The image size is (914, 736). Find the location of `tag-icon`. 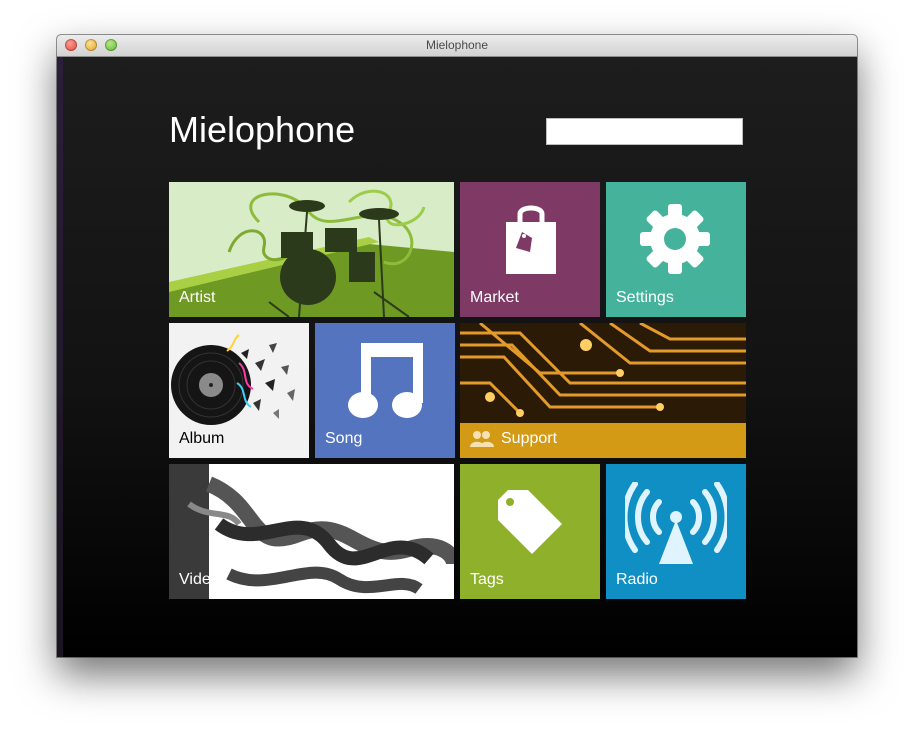

tag-icon is located at coordinates (530, 522).